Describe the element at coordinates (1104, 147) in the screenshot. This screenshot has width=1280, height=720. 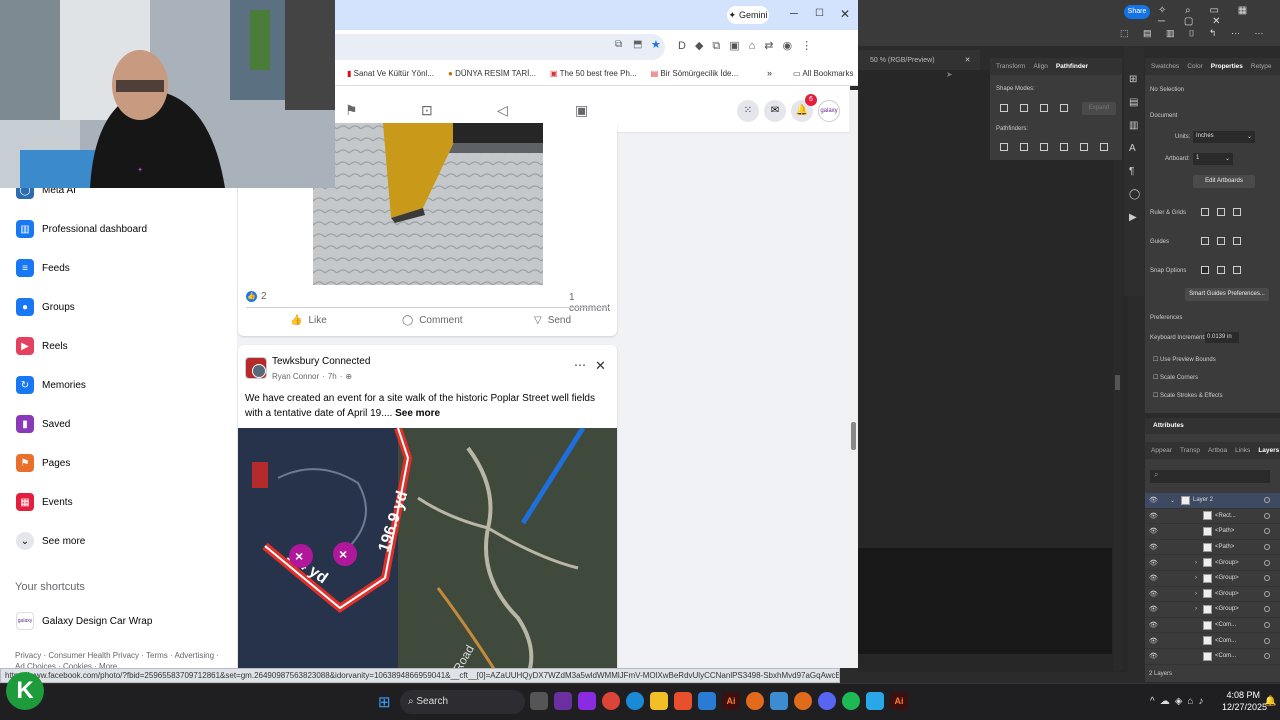
I see `minus-back-icon` at that location.